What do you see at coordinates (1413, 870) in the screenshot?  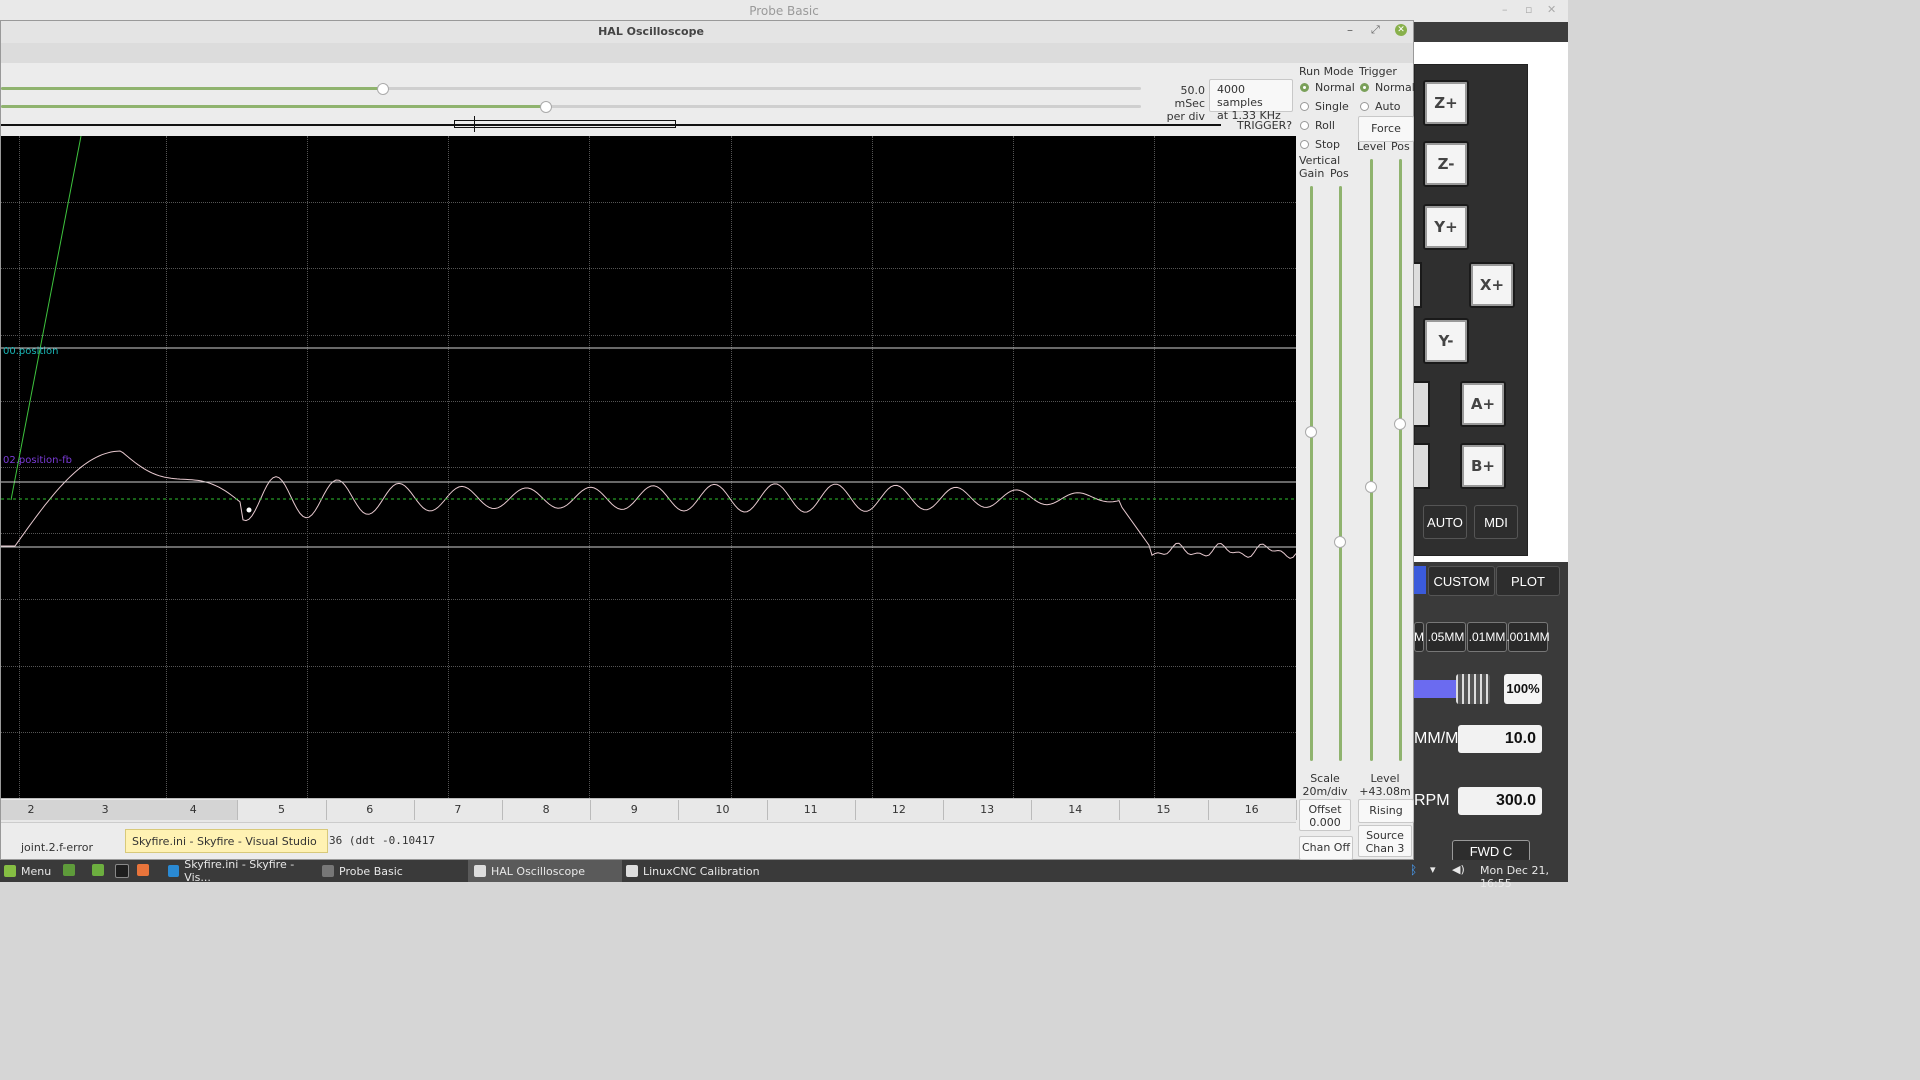 I see `bluetooth-icon: ᛒ` at bounding box center [1413, 870].